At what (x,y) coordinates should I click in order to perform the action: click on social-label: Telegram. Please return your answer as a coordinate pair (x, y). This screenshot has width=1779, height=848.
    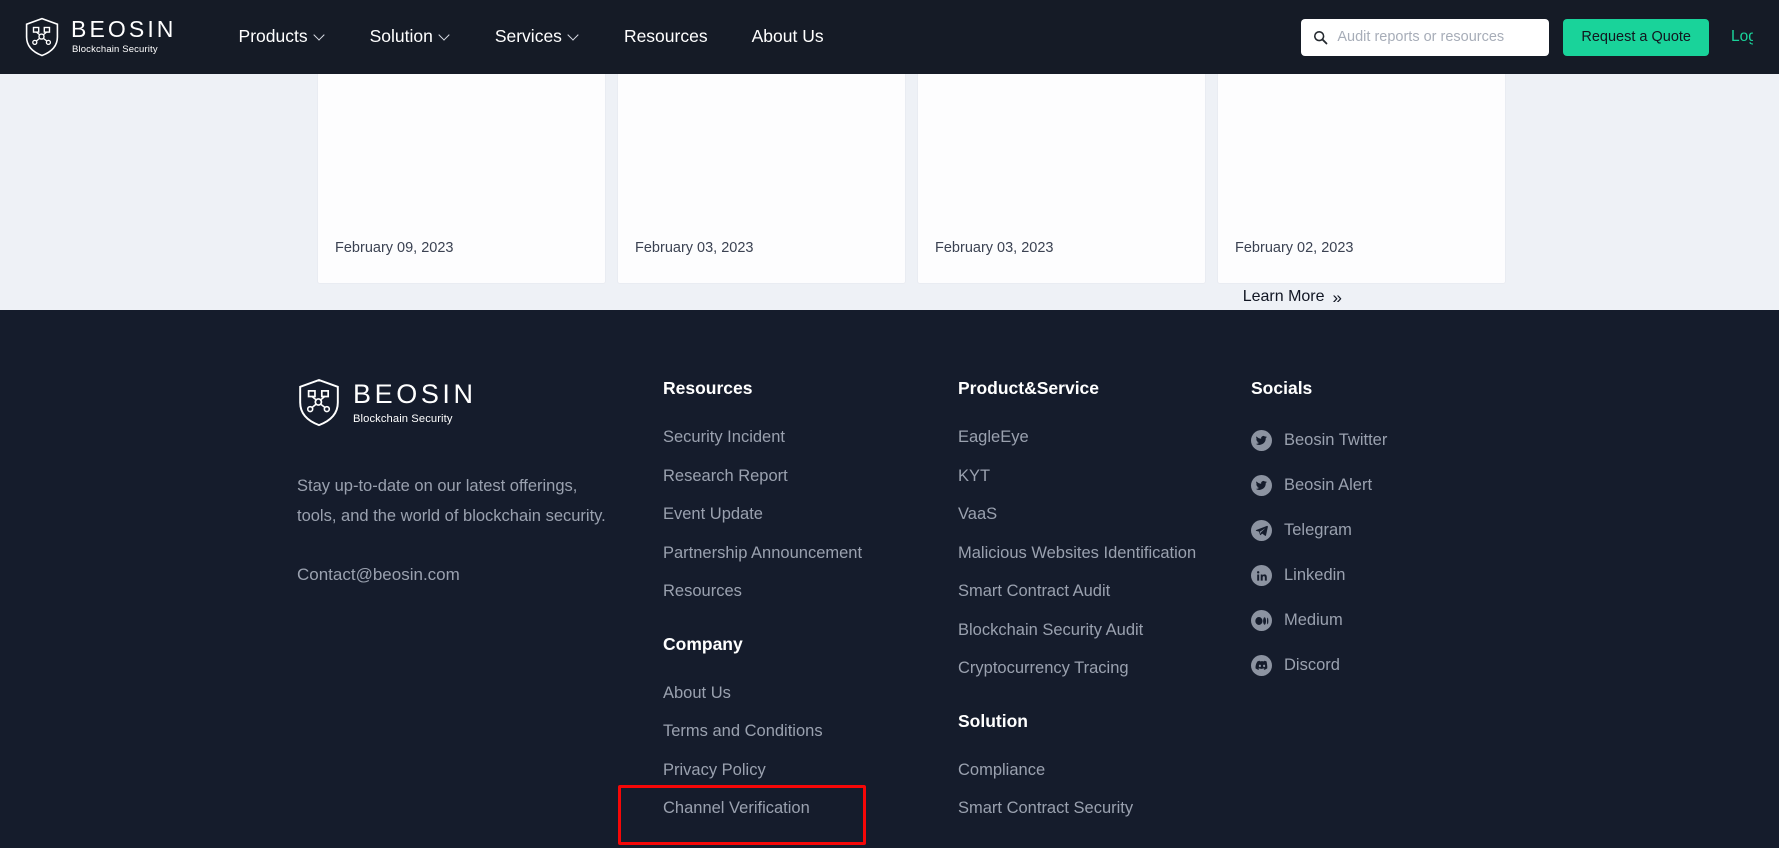
    Looking at the image, I should click on (1318, 530).